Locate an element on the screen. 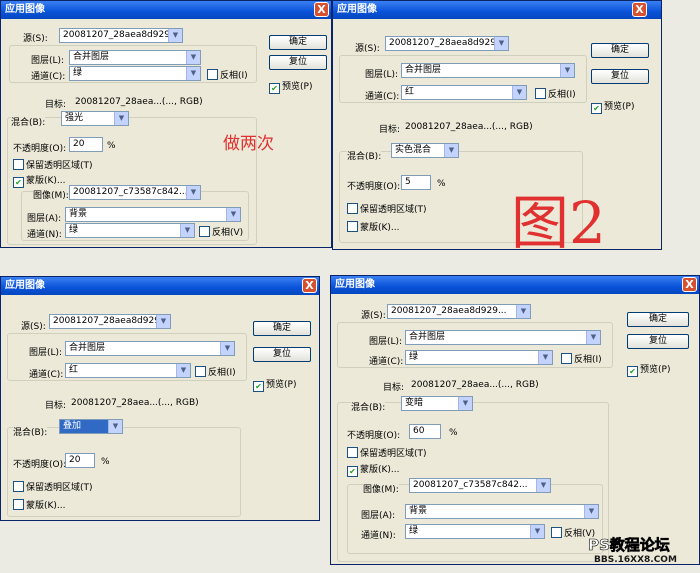 This screenshot has width=700, height=573. opacity-input: 60 is located at coordinates (425, 431).